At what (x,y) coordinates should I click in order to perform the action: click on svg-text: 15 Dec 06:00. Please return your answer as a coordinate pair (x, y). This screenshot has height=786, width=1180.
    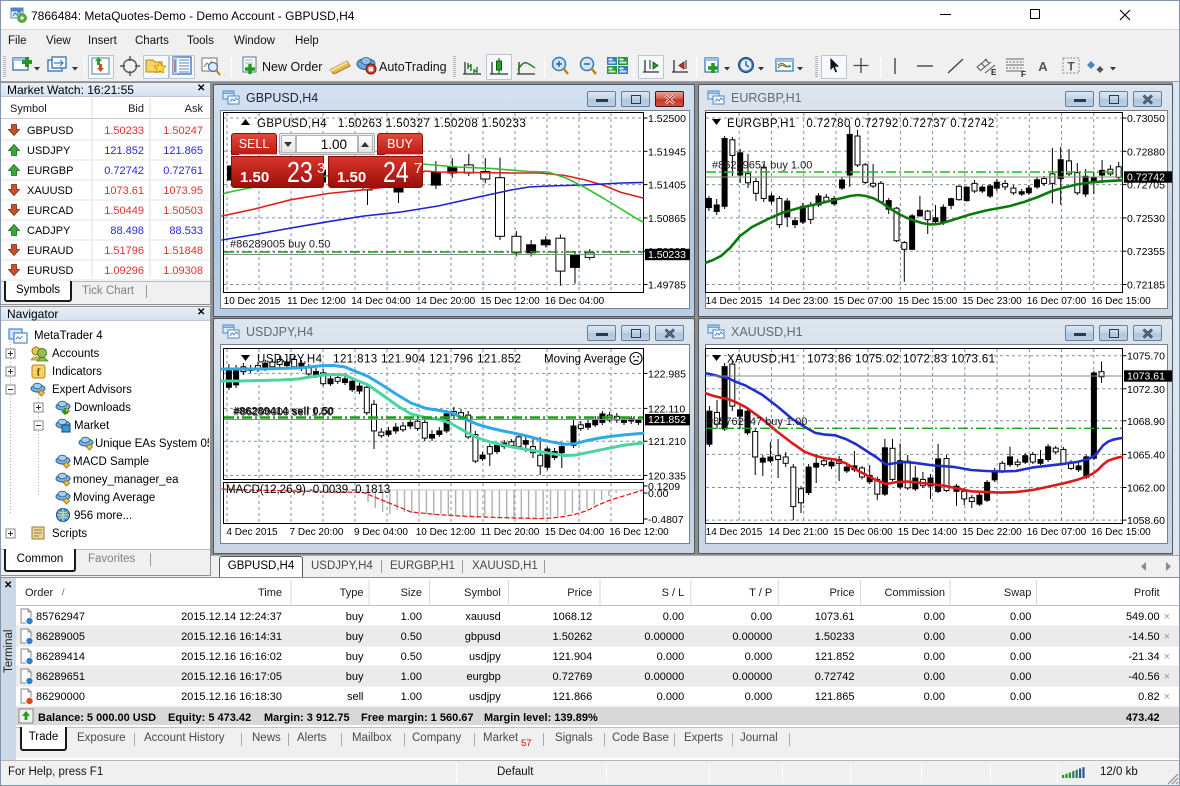
    Looking at the image, I should click on (863, 532).